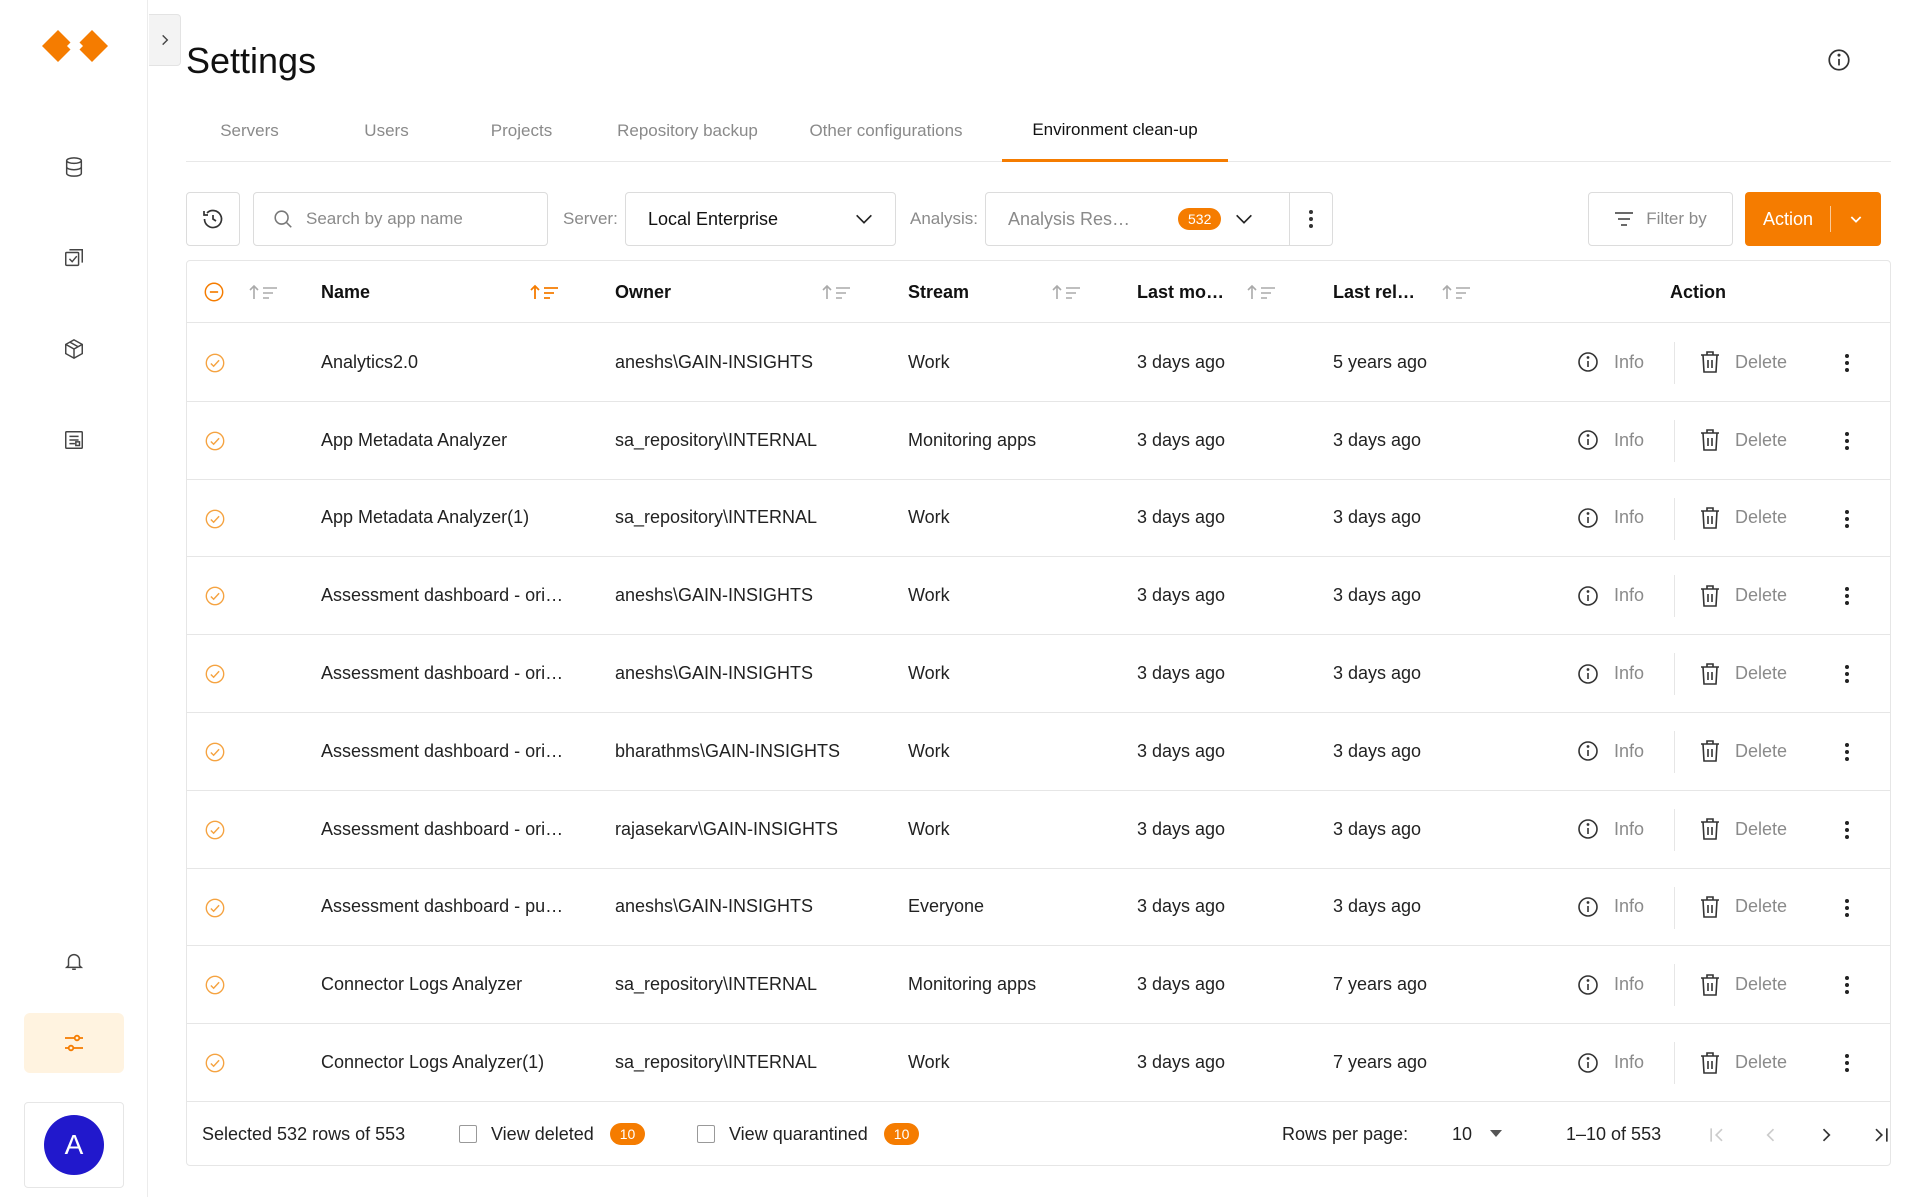  What do you see at coordinates (165, 40) in the screenshot?
I see `expand-sidebar-button` at bounding box center [165, 40].